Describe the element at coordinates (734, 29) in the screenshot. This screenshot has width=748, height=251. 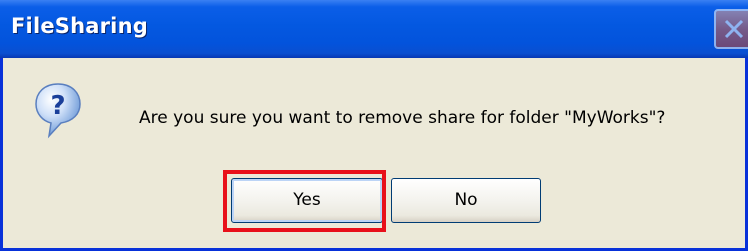
I see `close-icon` at that location.